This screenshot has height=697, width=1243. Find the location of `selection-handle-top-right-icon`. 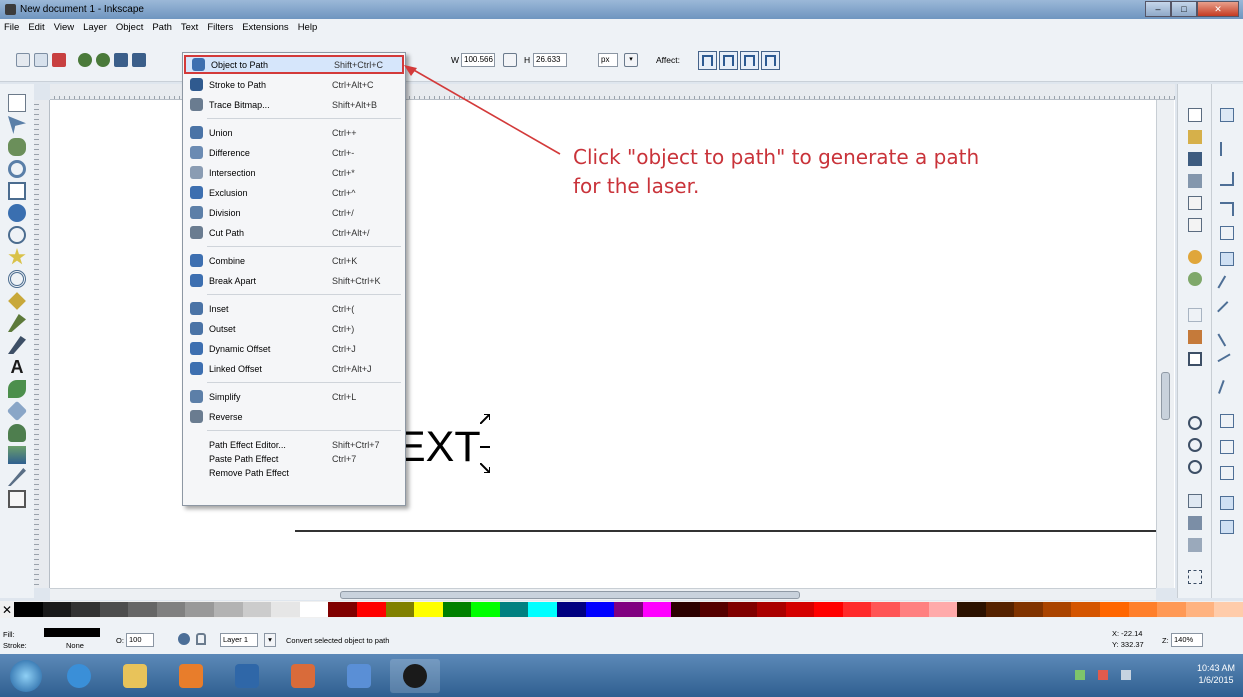

selection-handle-top-right-icon is located at coordinates (485, 419).